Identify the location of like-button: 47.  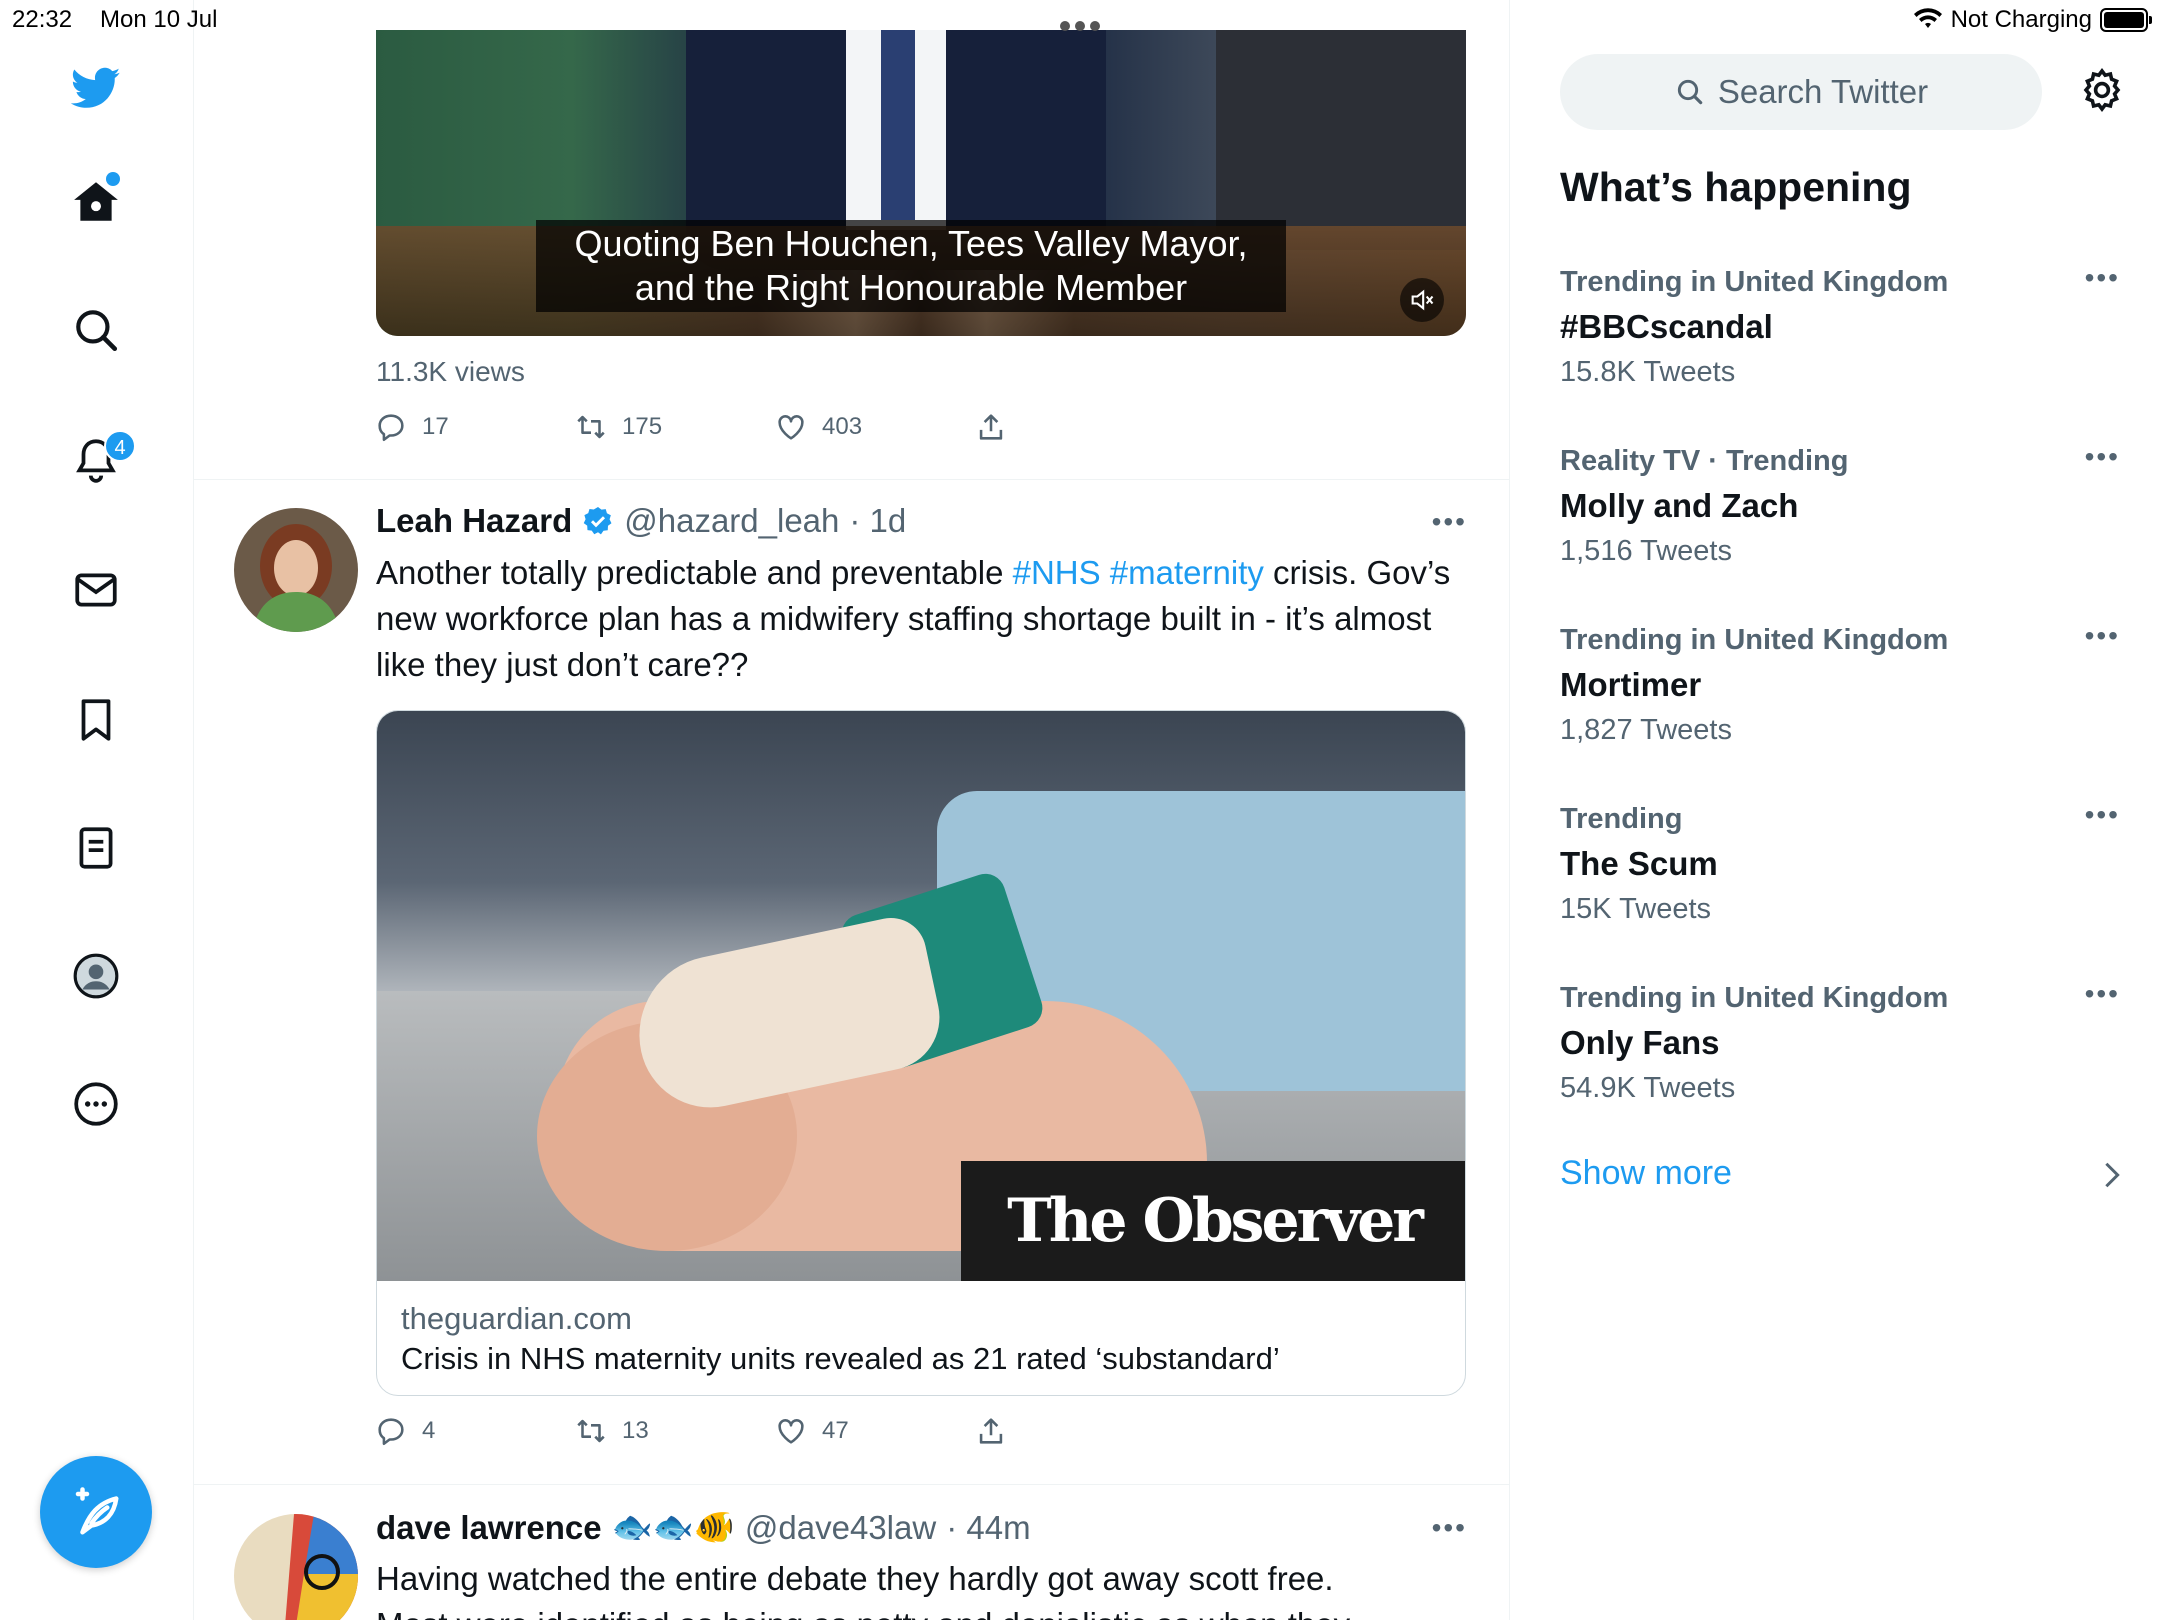
(811, 1431).